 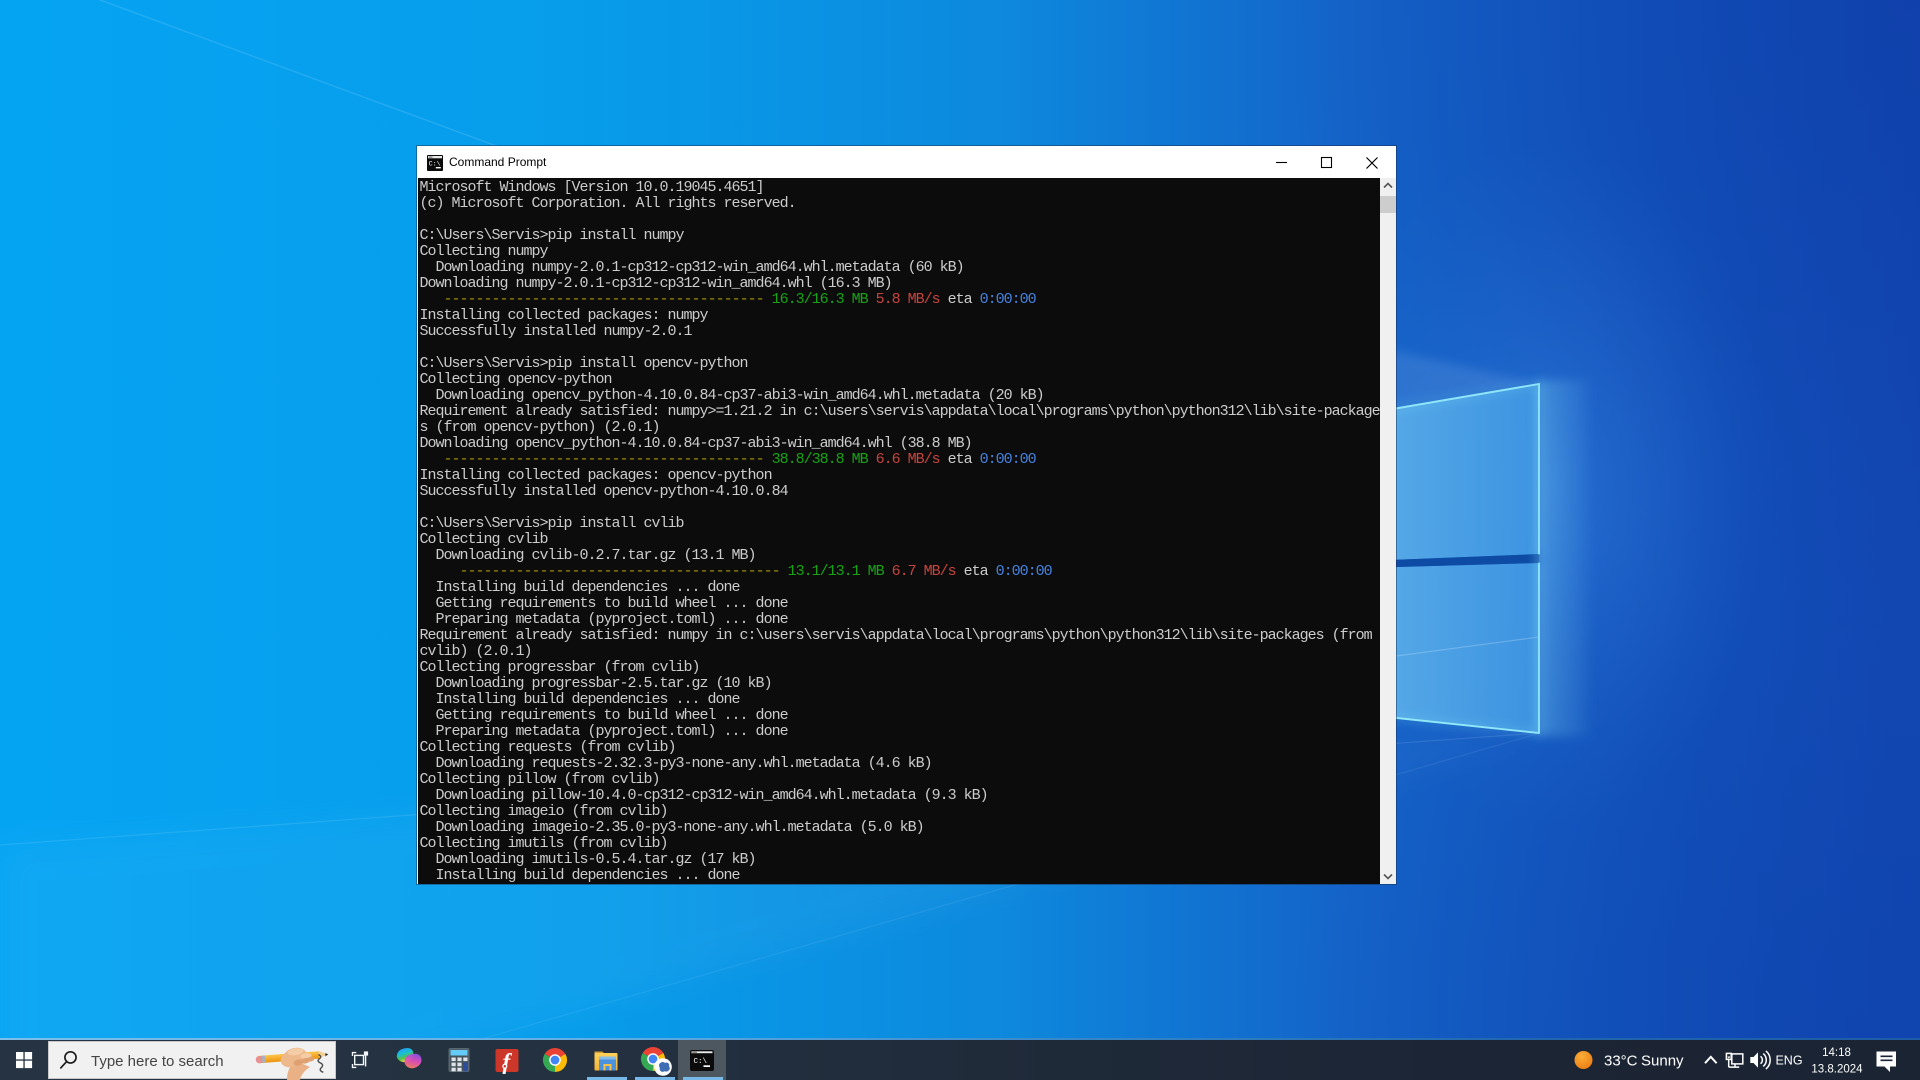 I want to click on svg-text: ENG, so click(x=1788, y=1061).